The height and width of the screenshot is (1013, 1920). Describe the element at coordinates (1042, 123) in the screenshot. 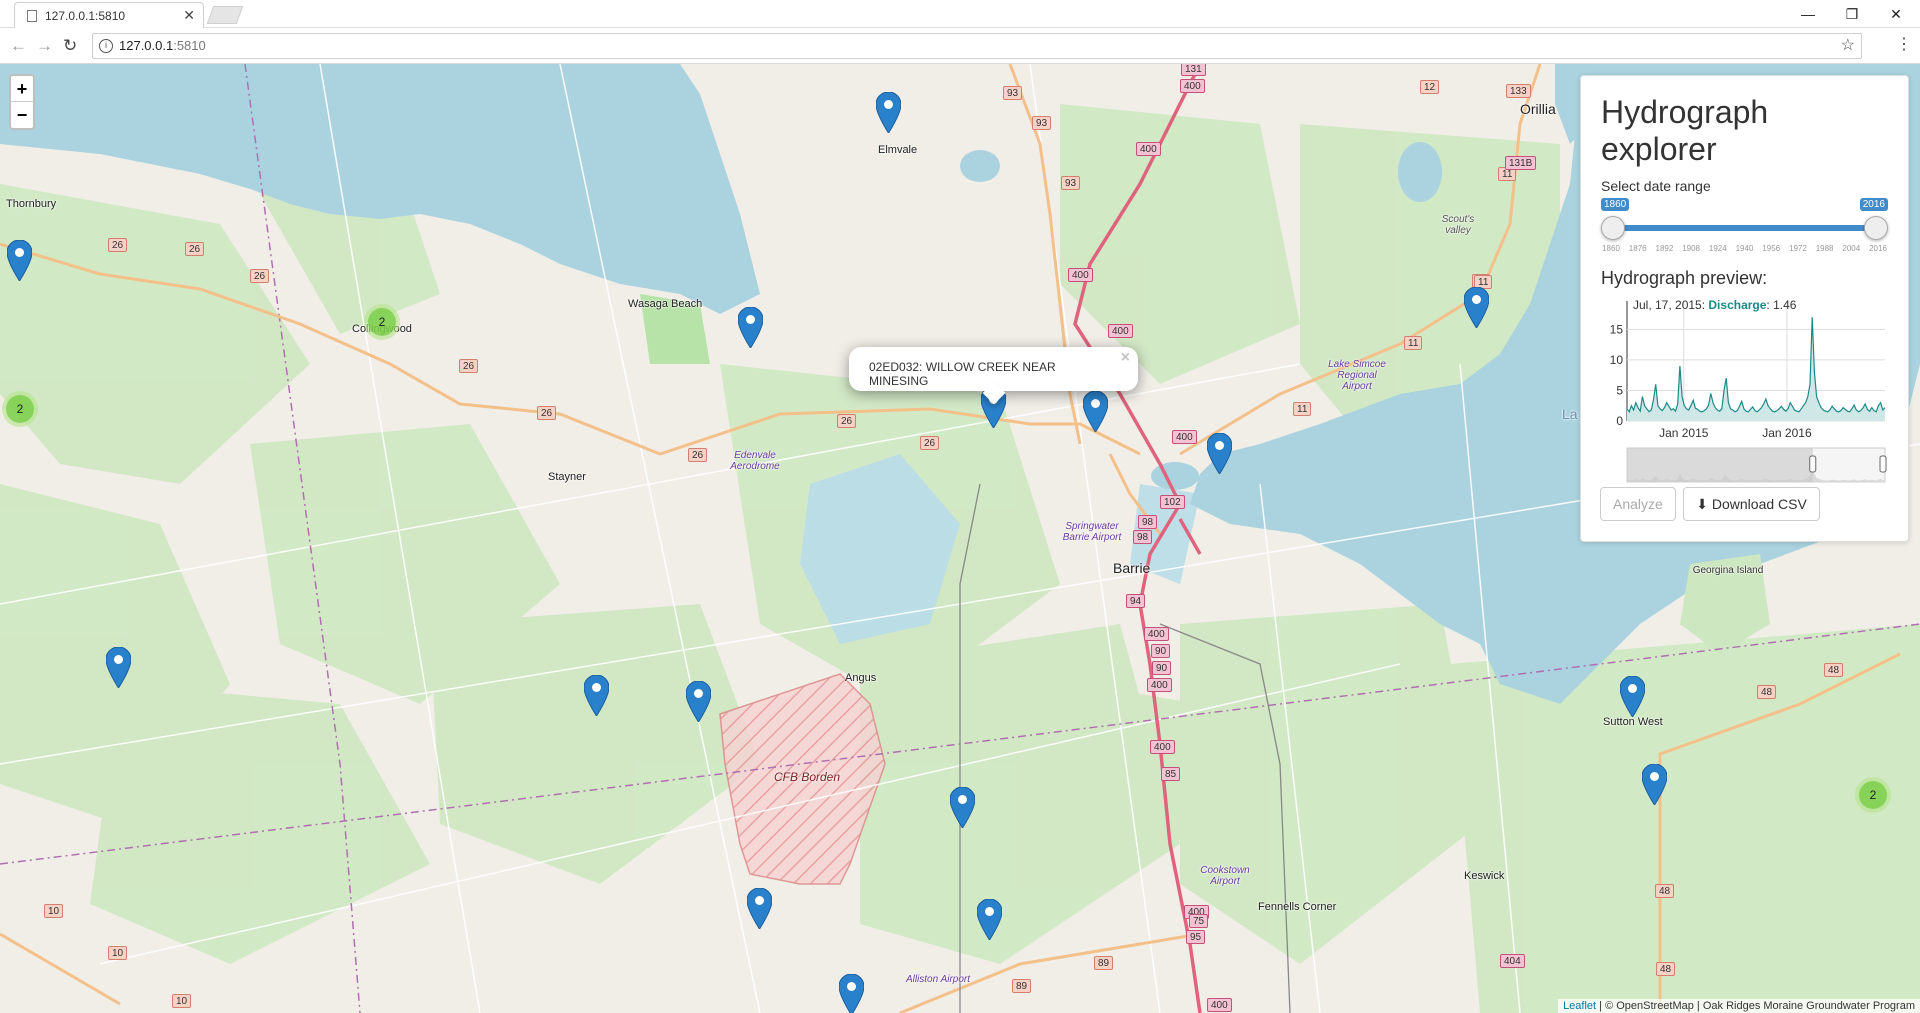

I see `road-shield: 93` at that location.